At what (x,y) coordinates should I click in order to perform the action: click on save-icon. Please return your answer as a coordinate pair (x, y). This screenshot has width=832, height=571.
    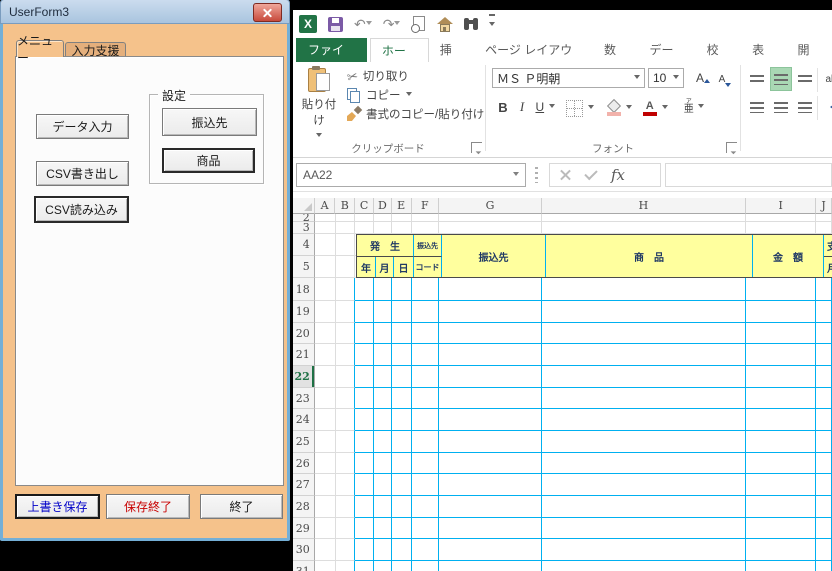
    Looking at the image, I should click on (335, 24).